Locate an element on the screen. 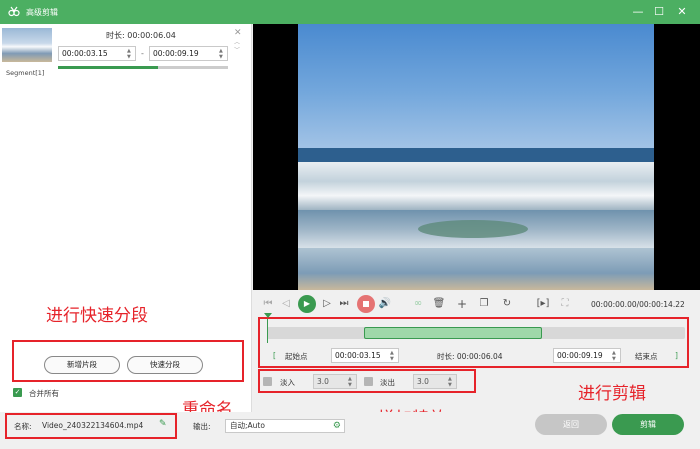 The image size is (700, 449). segment-thumbnail is located at coordinates (27, 45).